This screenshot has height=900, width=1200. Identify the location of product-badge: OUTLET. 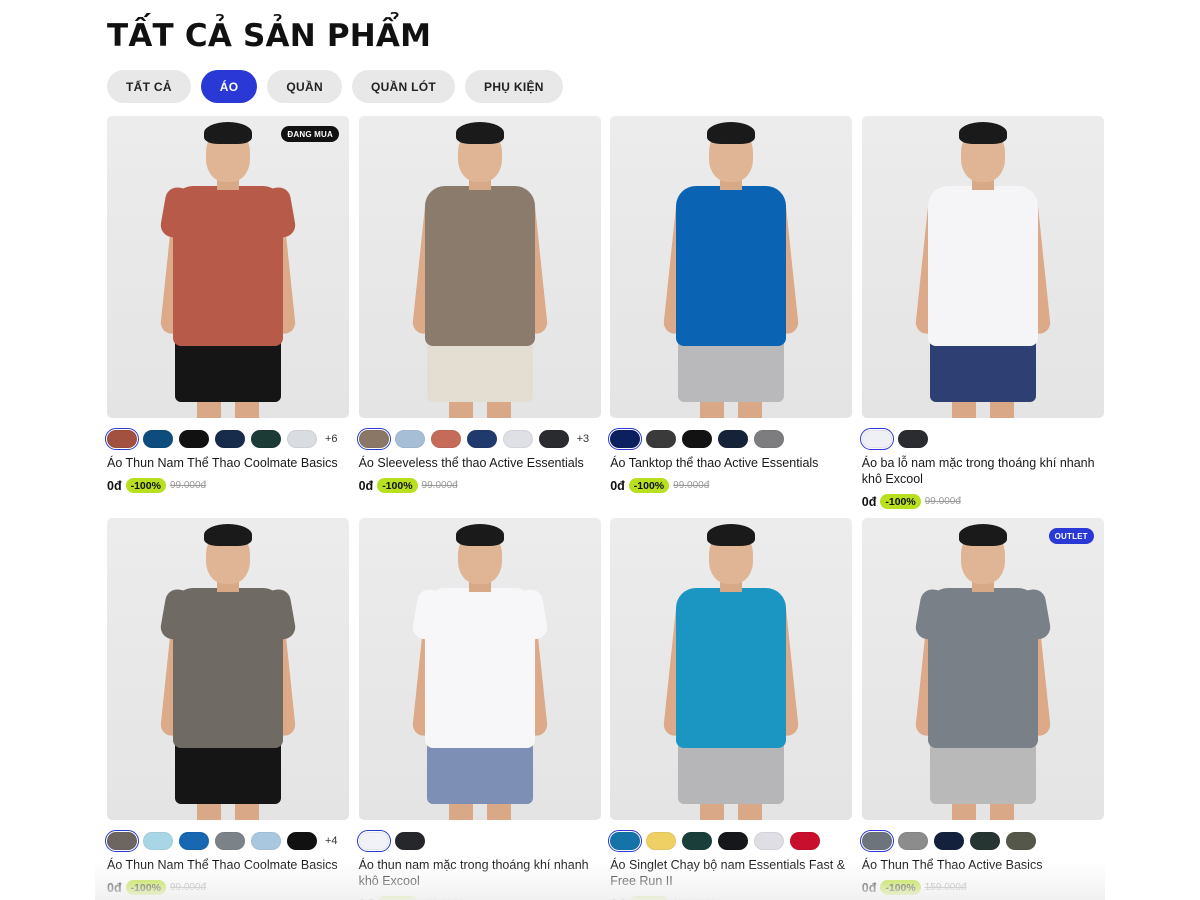
(1071, 536).